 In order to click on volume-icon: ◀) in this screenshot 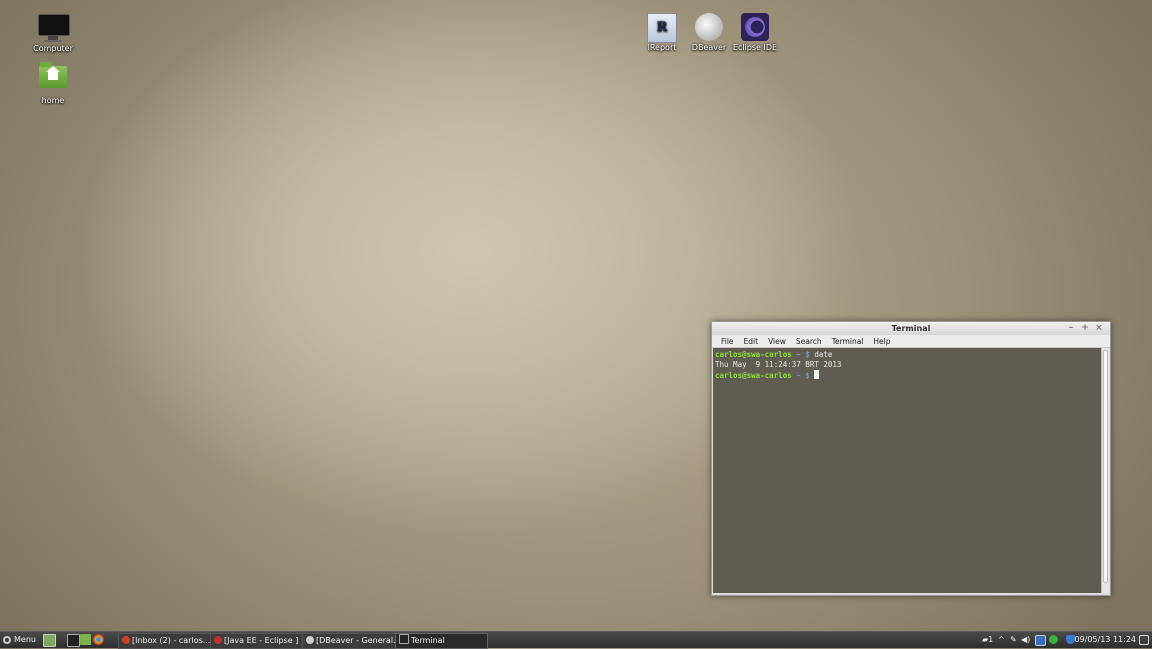, I will do `click(1025, 640)`.